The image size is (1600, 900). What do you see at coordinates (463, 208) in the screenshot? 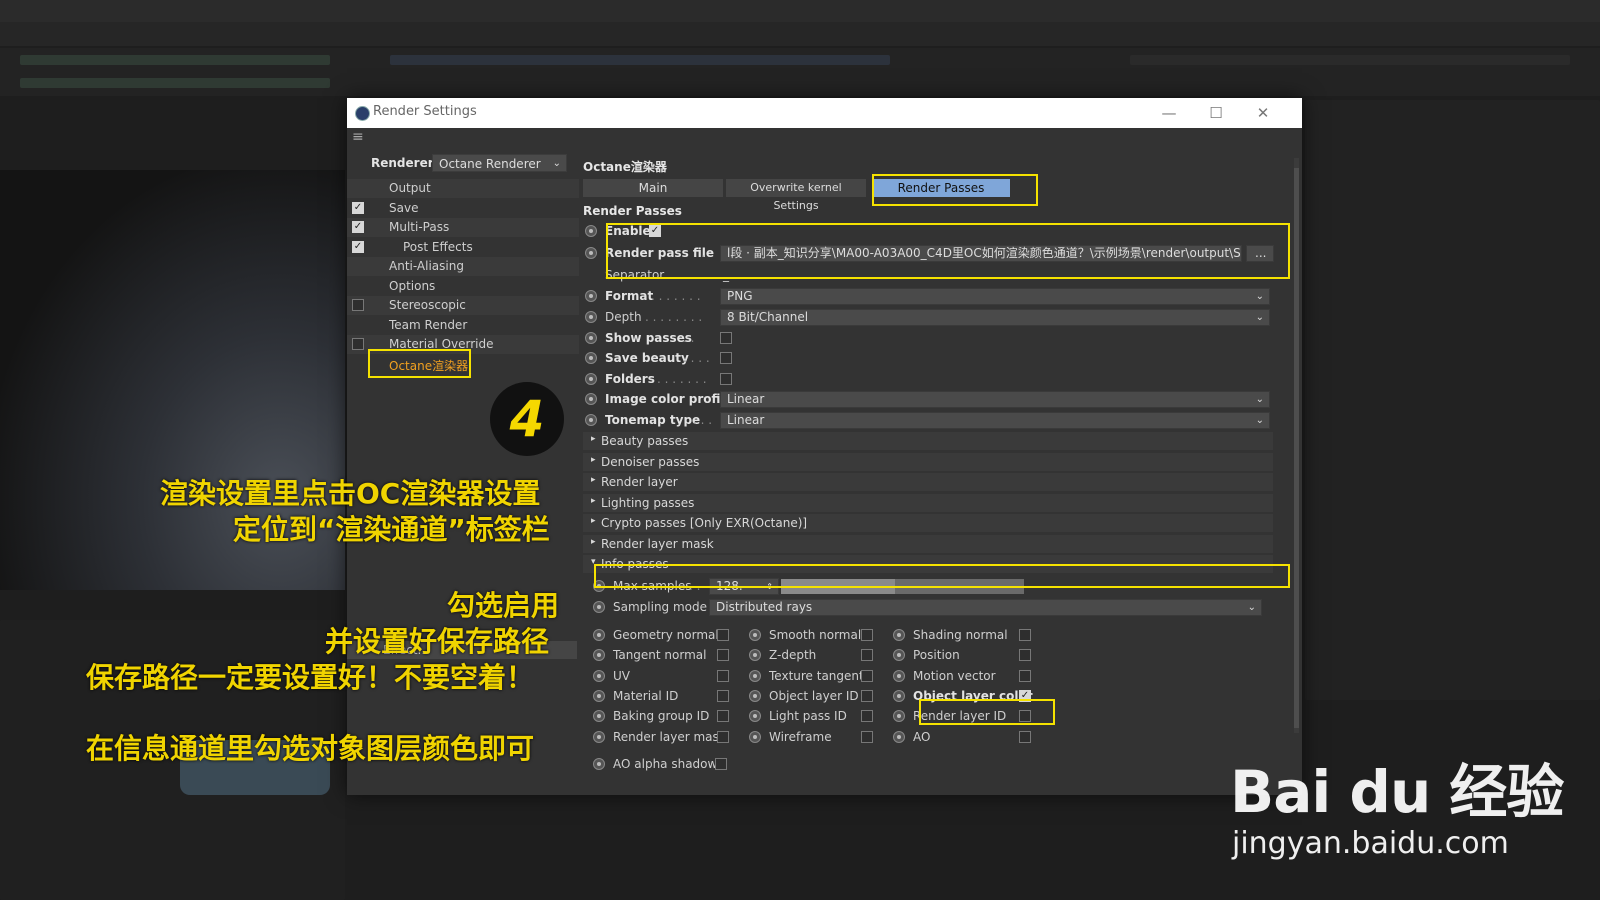
I see `tree-item-1: ✓ Save` at bounding box center [463, 208].